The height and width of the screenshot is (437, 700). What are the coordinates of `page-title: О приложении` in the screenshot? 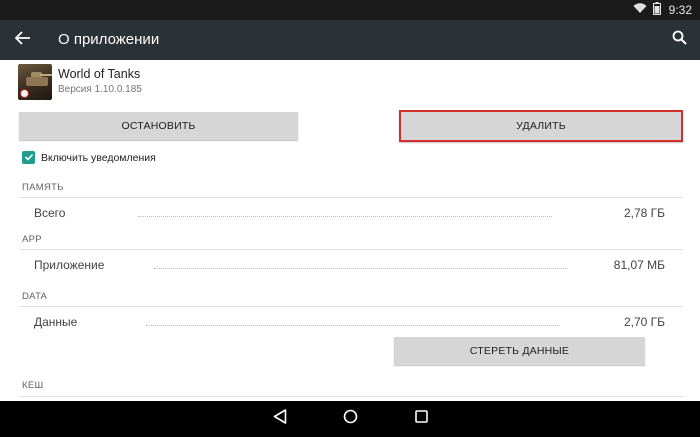 It's located at (109, 39).